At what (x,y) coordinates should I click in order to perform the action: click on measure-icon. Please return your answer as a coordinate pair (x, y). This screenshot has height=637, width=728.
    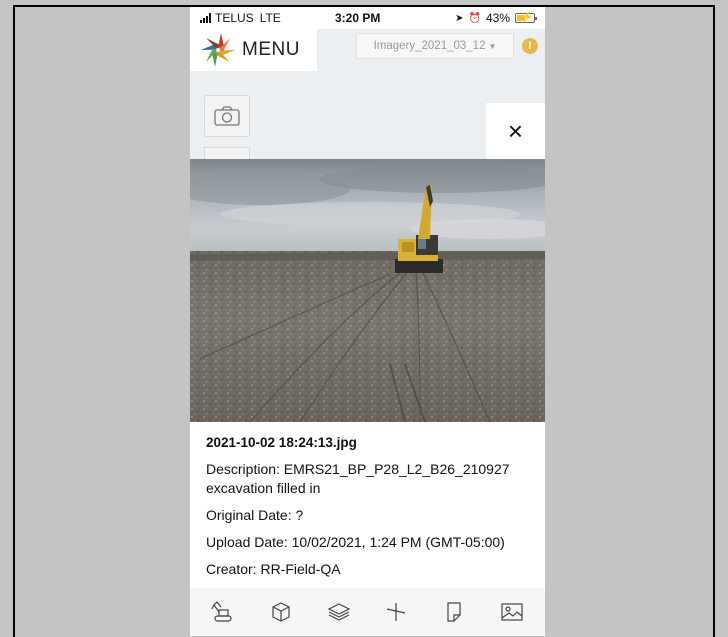
    Looking at the image, I should click on (396, 612).